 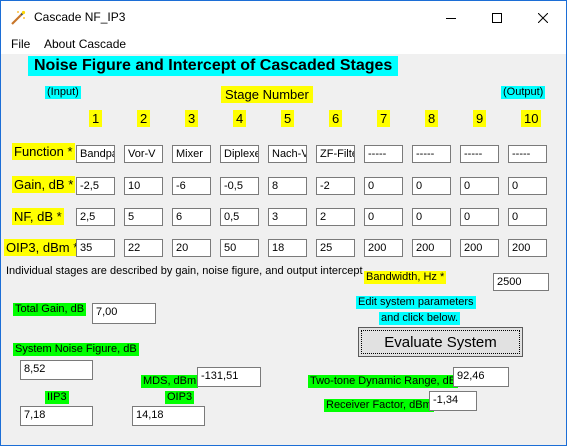 I want to click on oip3-label: OIP3, dBm *, so click(x=42, y=247).